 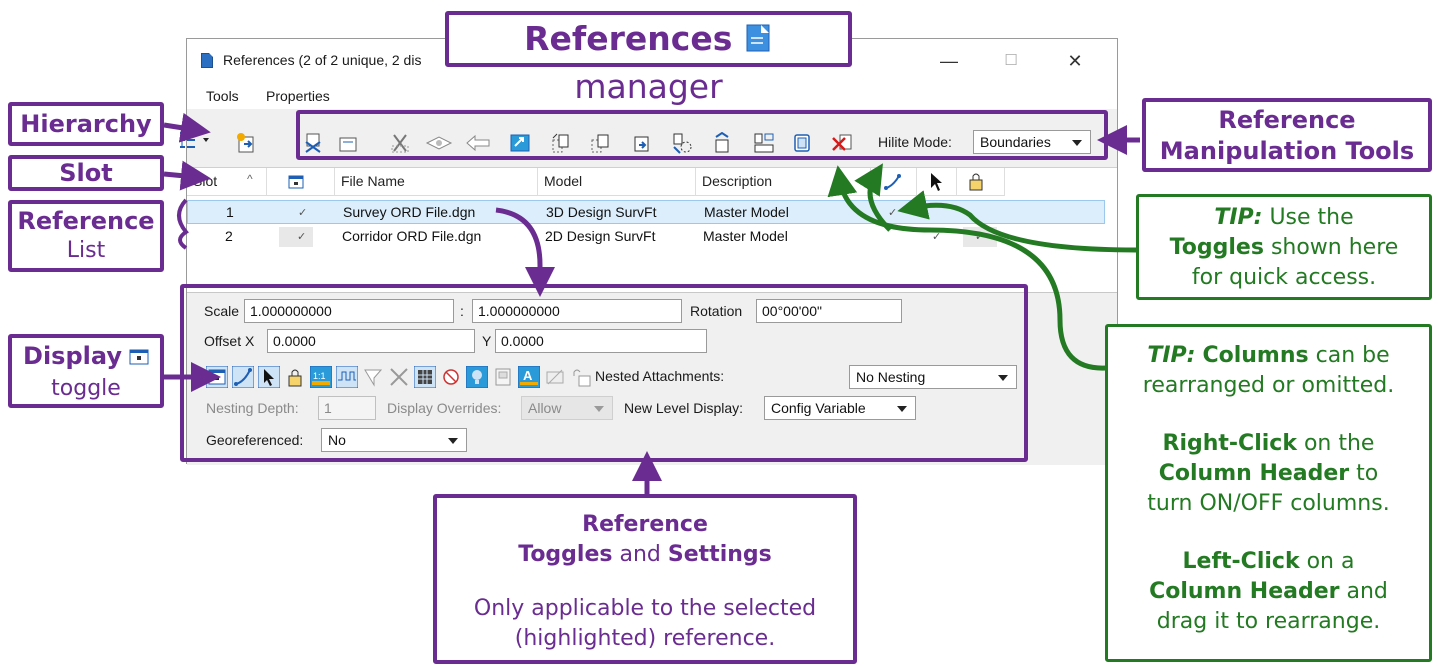 I want to click on tip2-line2: rearranged or omitted., so click(x=1268, y=385).